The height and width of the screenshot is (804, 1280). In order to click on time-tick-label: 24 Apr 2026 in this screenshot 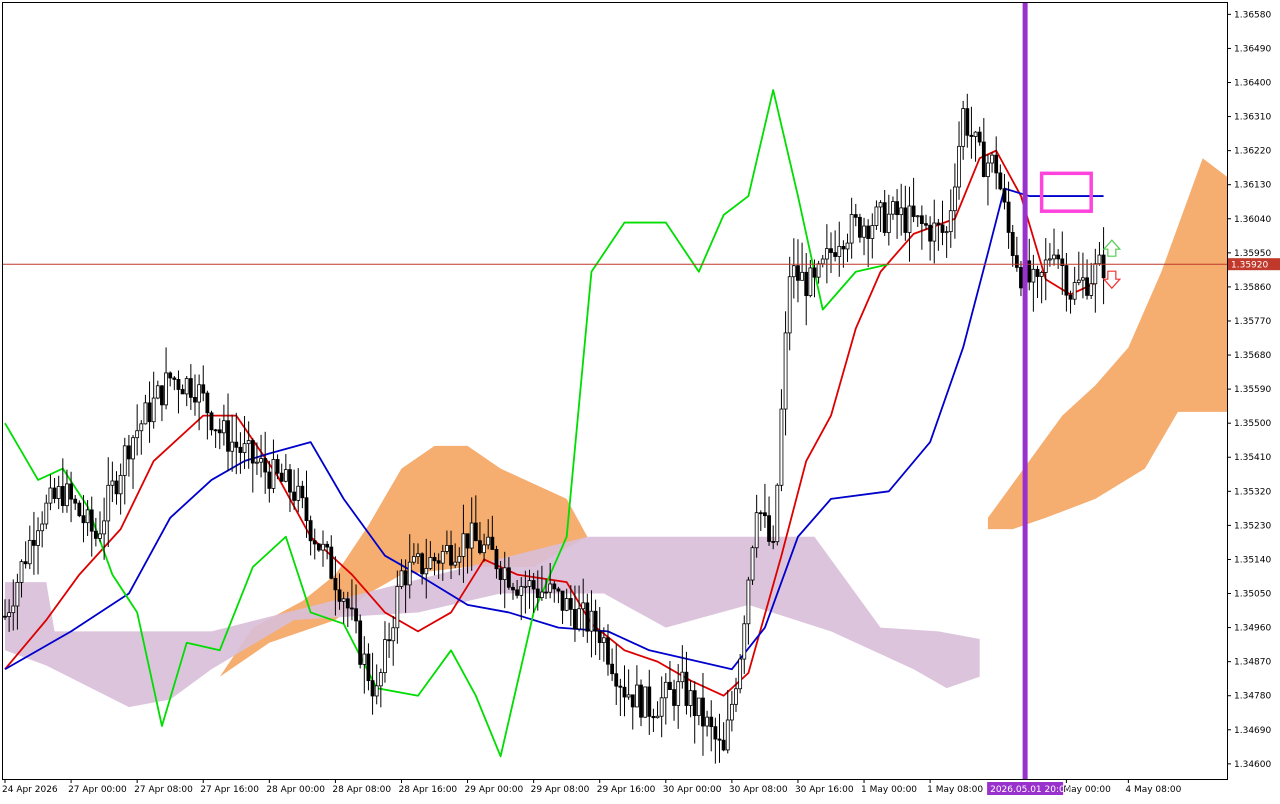, I will do `click(30, 790)`.